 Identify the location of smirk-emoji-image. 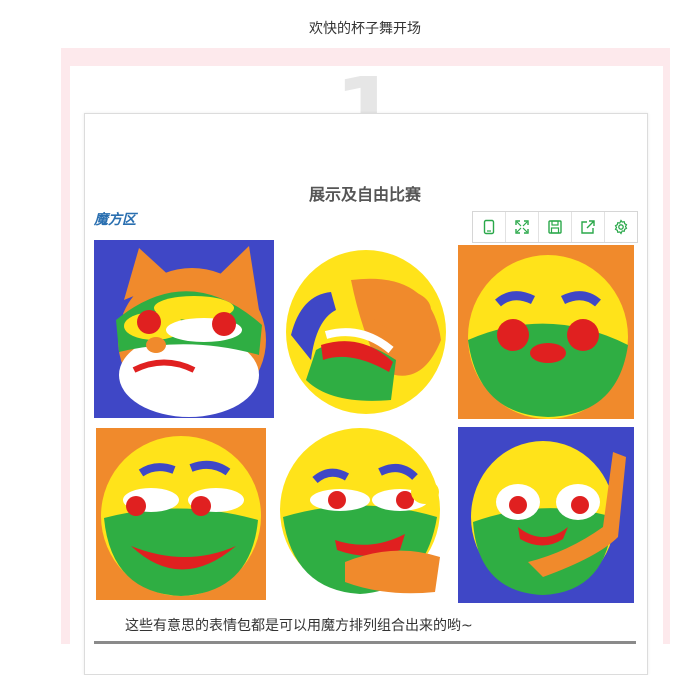
(362, 512).